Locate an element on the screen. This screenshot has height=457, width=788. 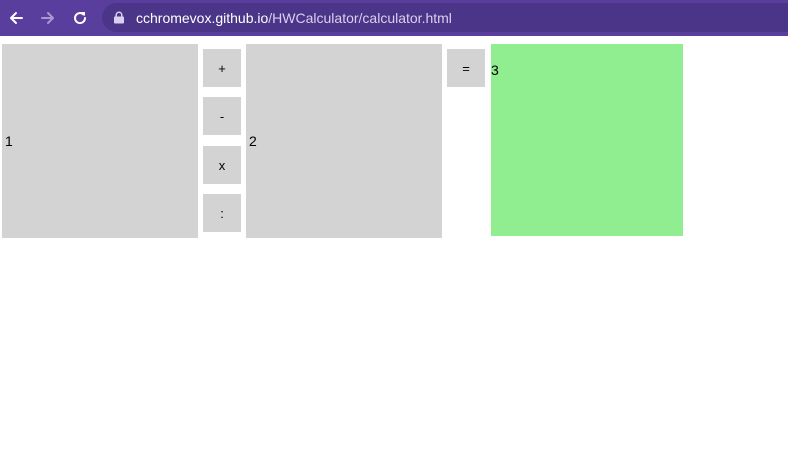
reload-icon is located at coordinates (80, 18).